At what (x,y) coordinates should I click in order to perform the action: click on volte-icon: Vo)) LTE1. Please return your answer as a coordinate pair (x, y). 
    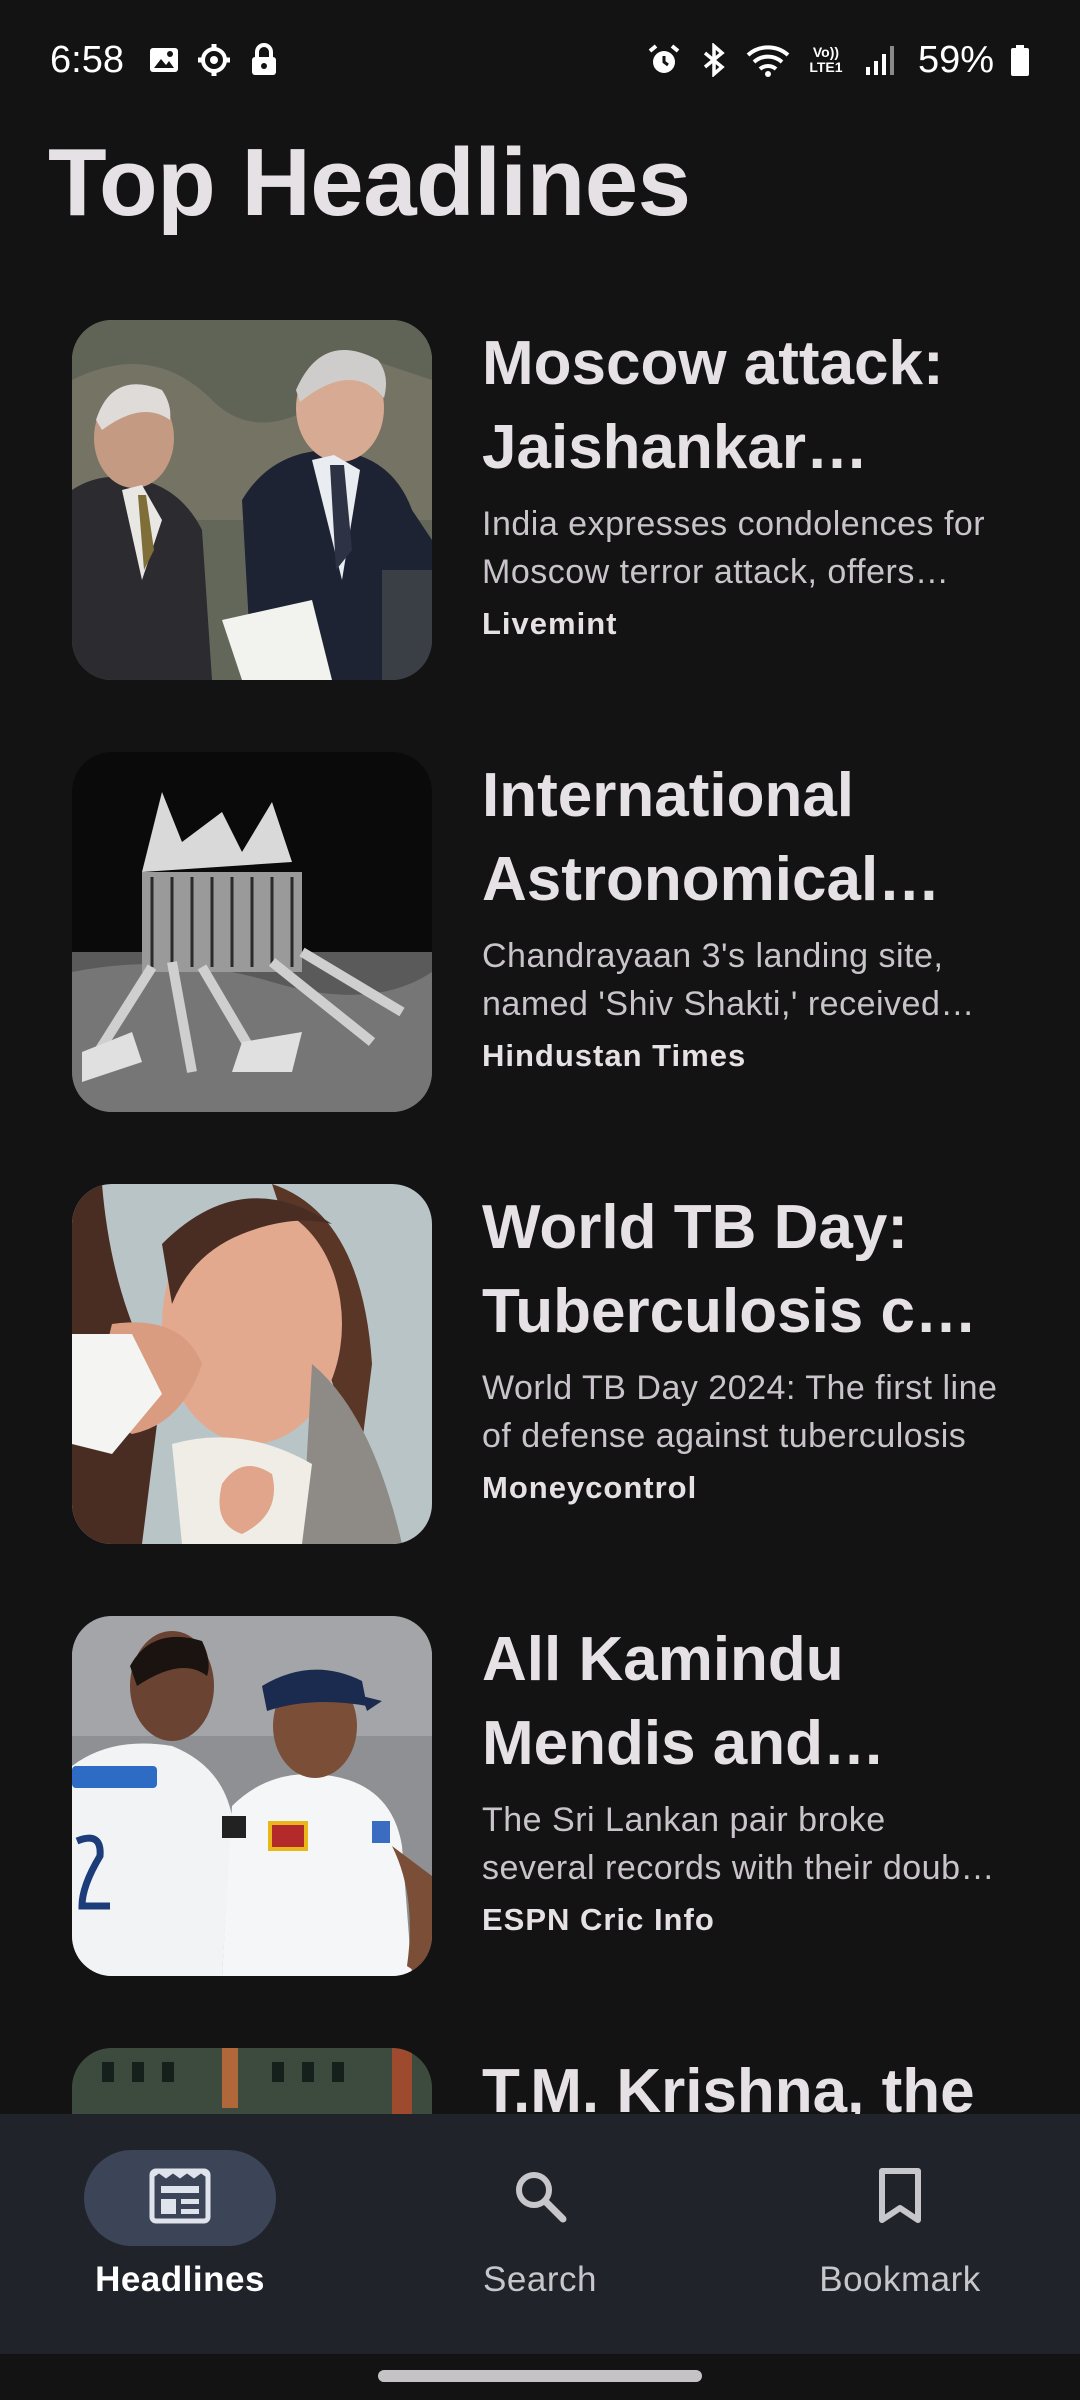
    Looking at the image, I should click on (826, 60).